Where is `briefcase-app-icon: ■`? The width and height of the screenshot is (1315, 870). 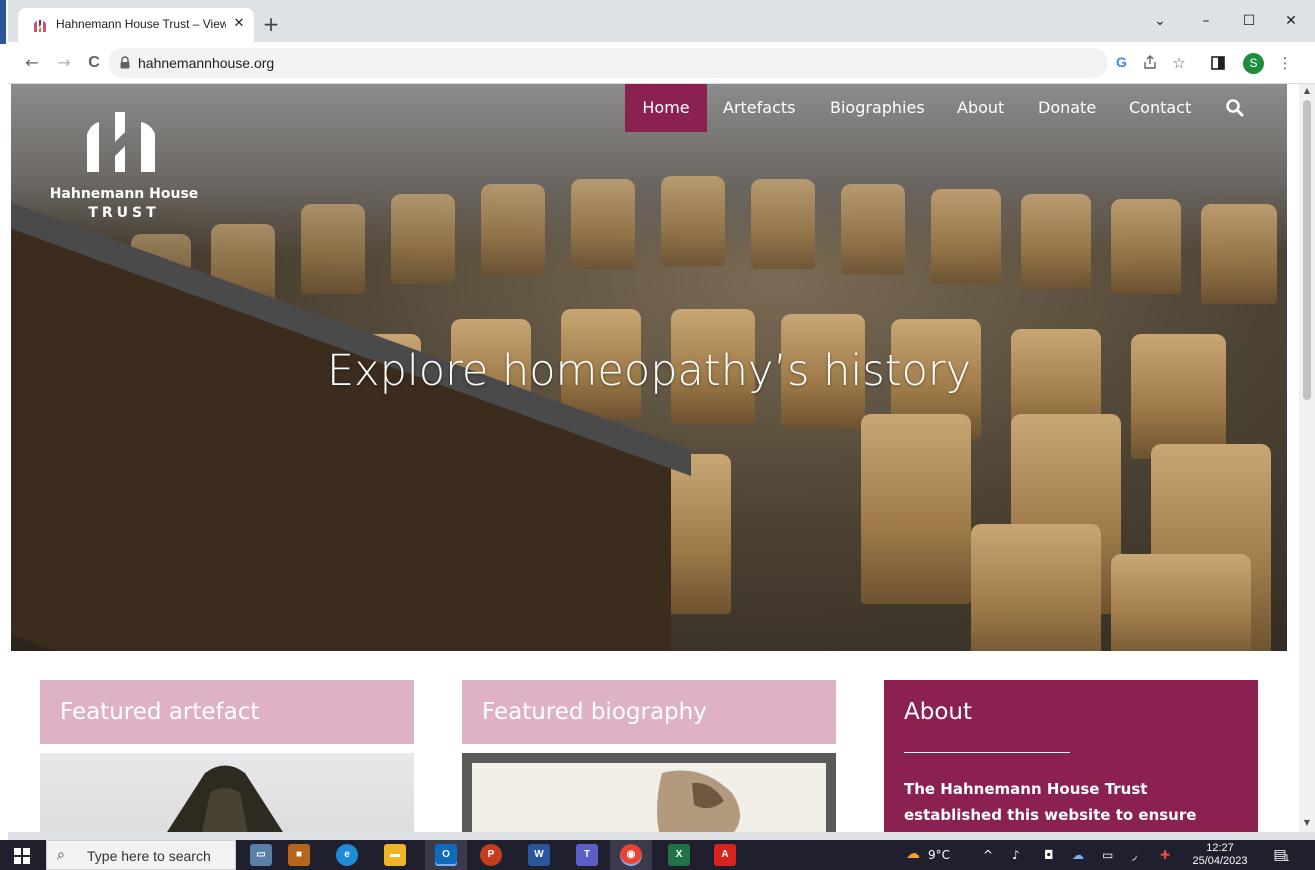
briefcase-app-icon: ■ is located at coordinates (299, 855).